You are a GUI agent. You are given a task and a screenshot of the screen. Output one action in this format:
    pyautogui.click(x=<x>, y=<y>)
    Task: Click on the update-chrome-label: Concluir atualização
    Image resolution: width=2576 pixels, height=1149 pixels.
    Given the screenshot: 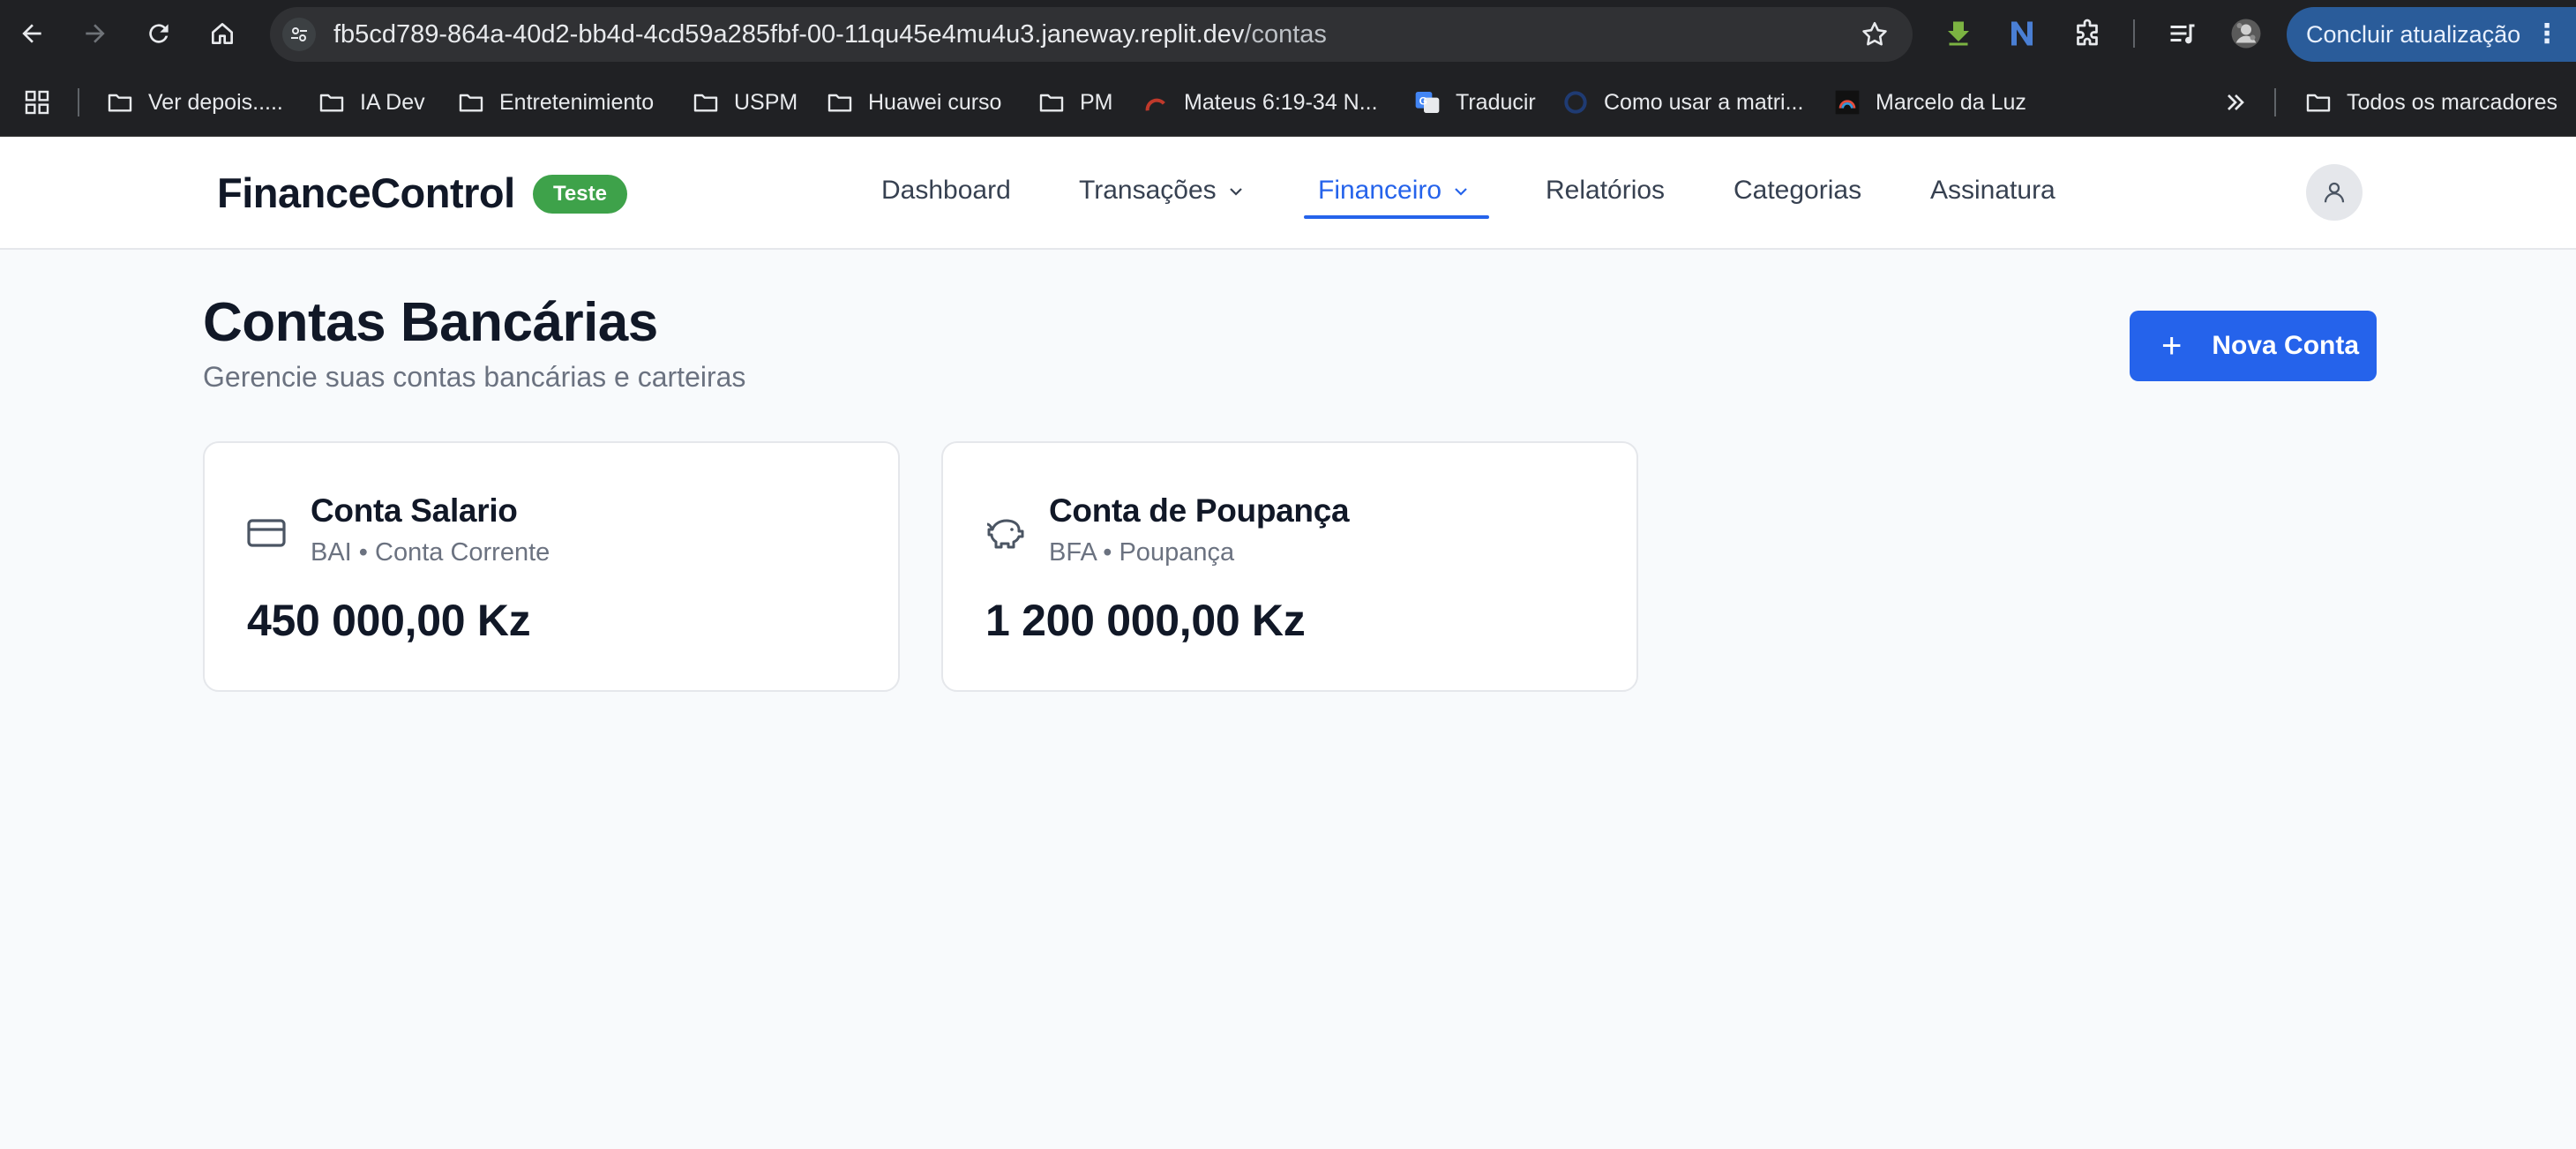 What is the action you would take?
    pyautogui.click(x=2413, y=34)
    